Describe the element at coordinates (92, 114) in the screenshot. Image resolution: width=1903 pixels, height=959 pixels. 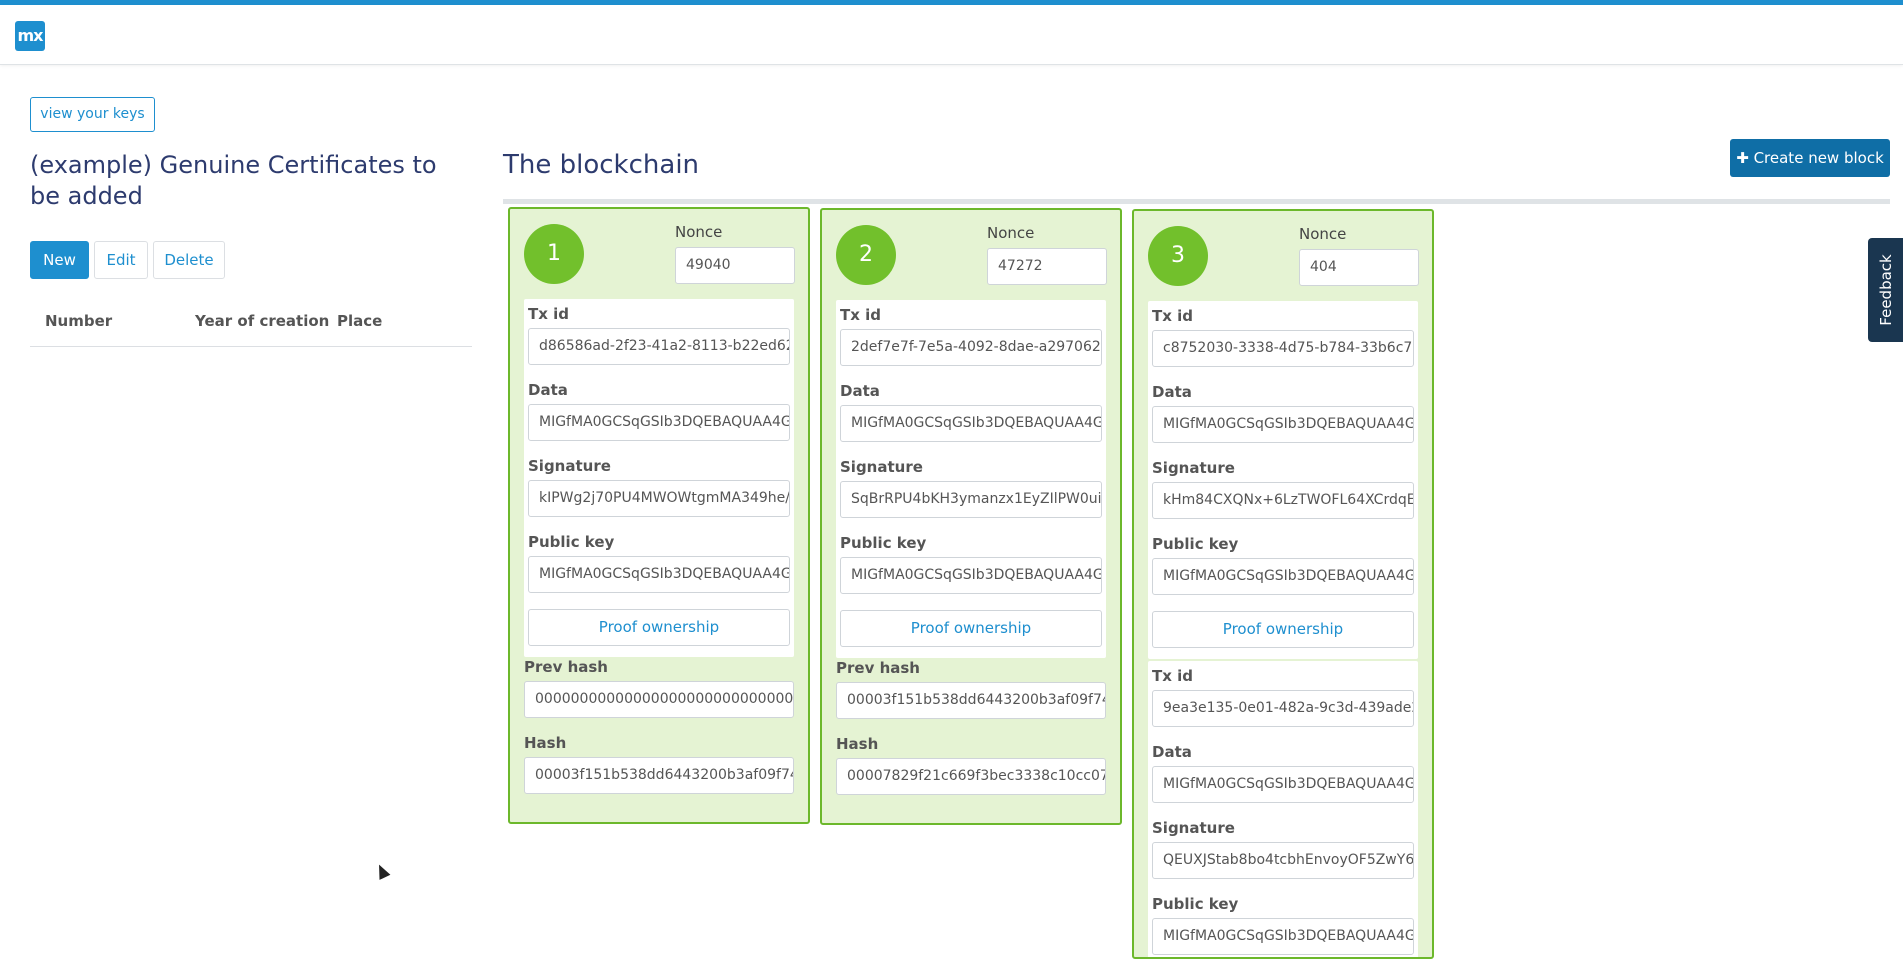
I see `view-keys-button: view your keys` at that location.